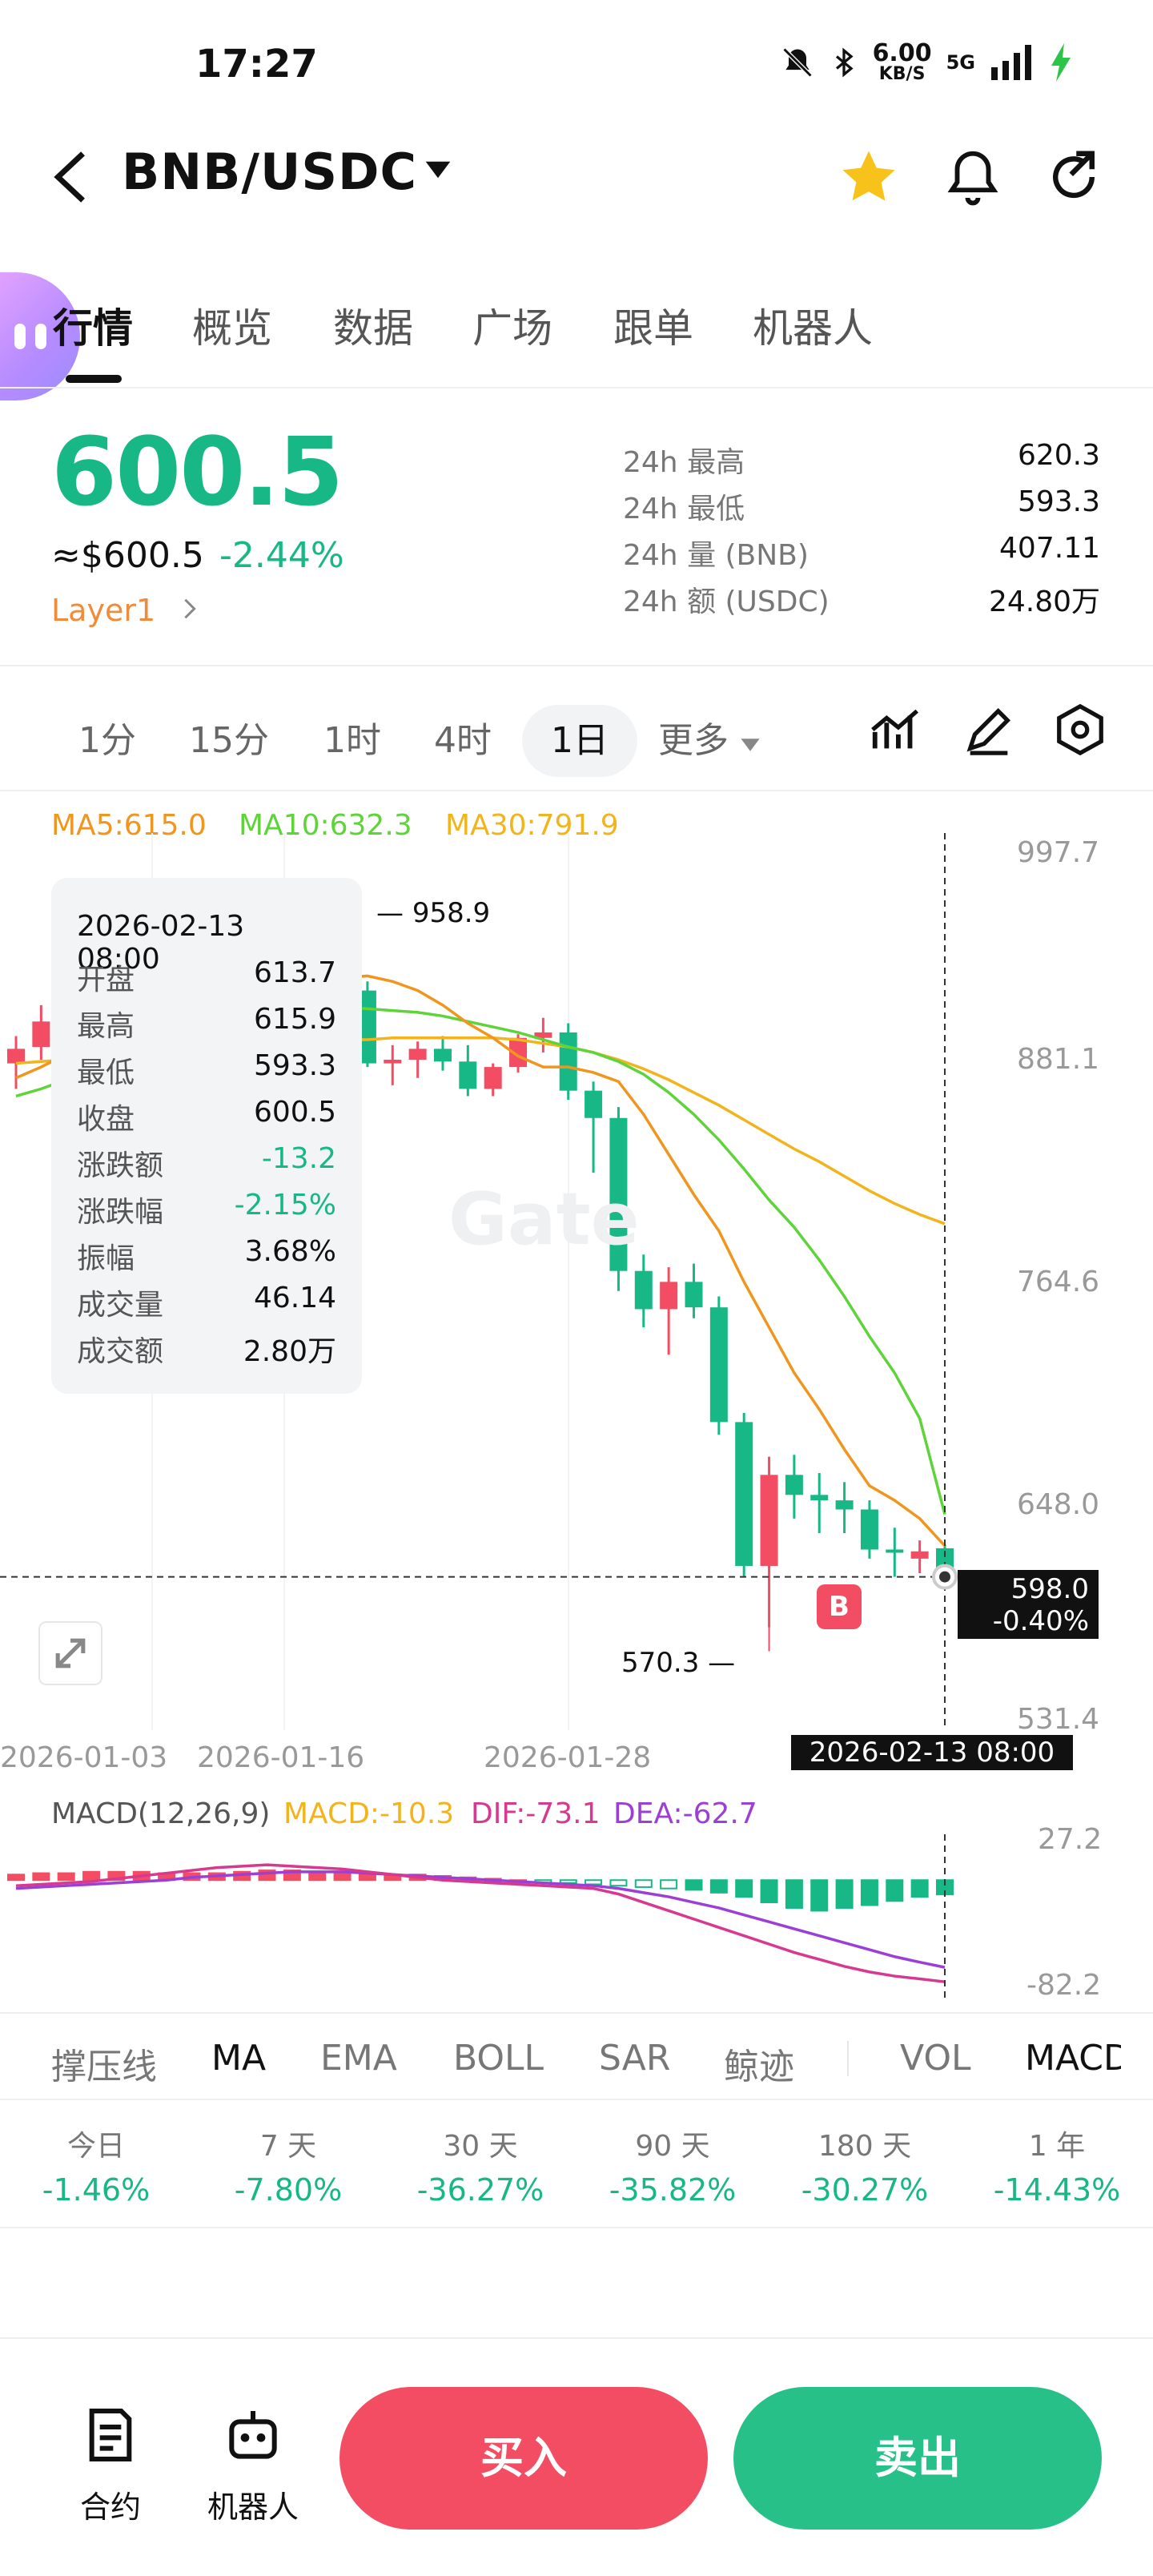 The height and width of the screenshot is (2576, 1153). What do you see at coordinates (94, 379) in the screenshot?
I see `tab-underline` at bounding box center [94, 379].